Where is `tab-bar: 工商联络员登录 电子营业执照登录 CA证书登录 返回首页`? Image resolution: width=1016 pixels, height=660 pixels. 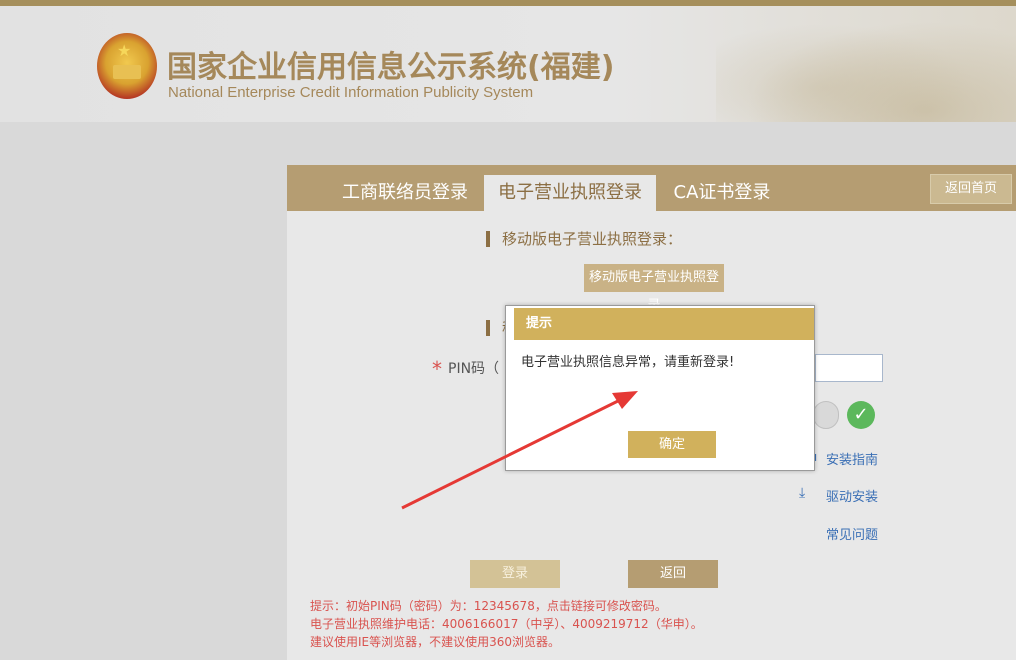
tab-bar: 工商联络员登录 电子营业执照登录 CA证书登录 返回首页 is located at coordinates (651, 188).